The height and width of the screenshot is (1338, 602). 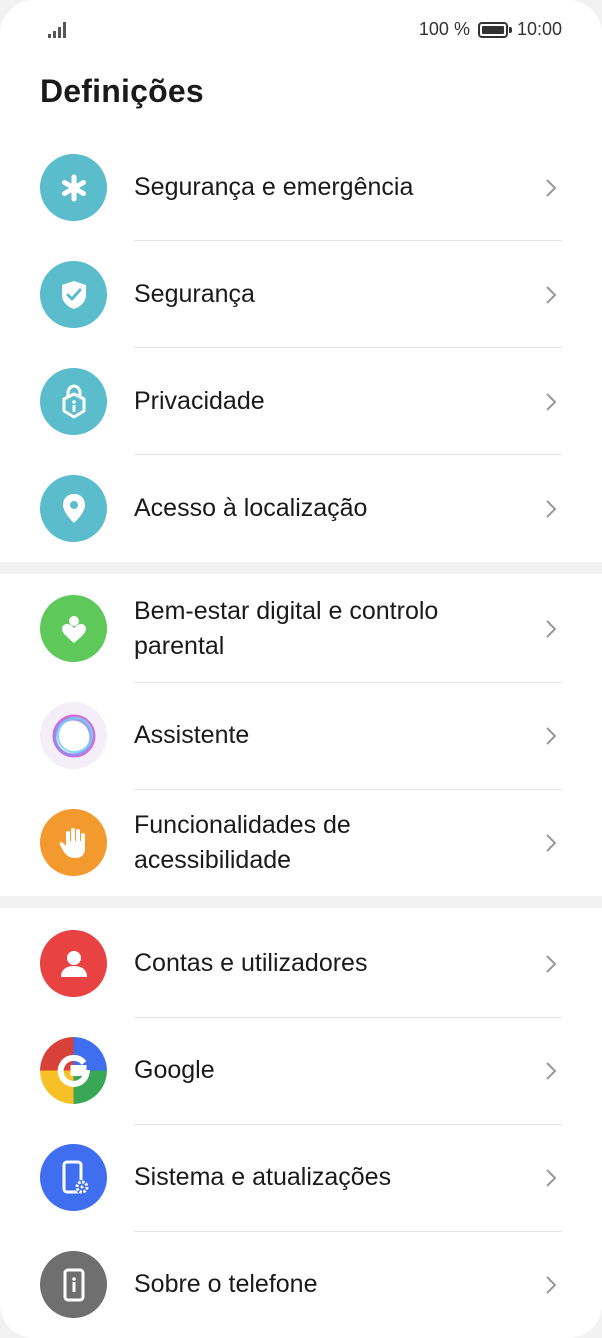 What do you see at coordinates (213, 860) in the screenshot?
I see `label-line-2: acessibilidade` at bounding box center [213, 860].